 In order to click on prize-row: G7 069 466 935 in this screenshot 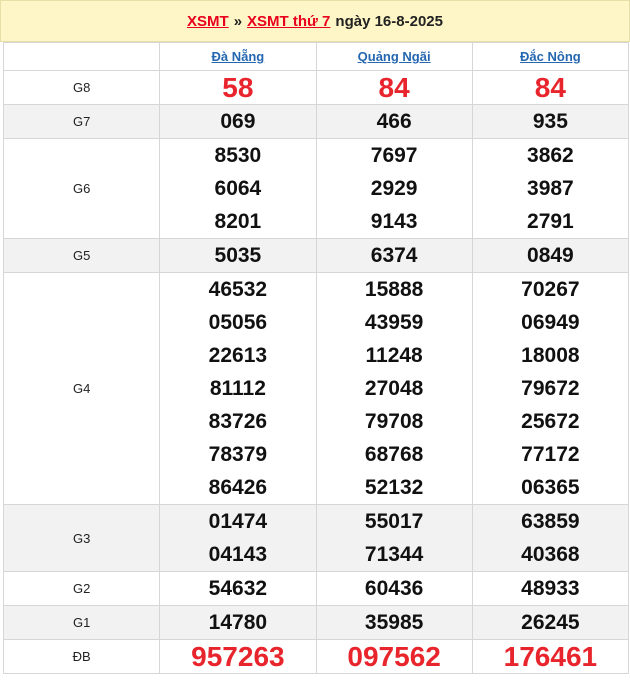, I will do `click(316, 121)`.